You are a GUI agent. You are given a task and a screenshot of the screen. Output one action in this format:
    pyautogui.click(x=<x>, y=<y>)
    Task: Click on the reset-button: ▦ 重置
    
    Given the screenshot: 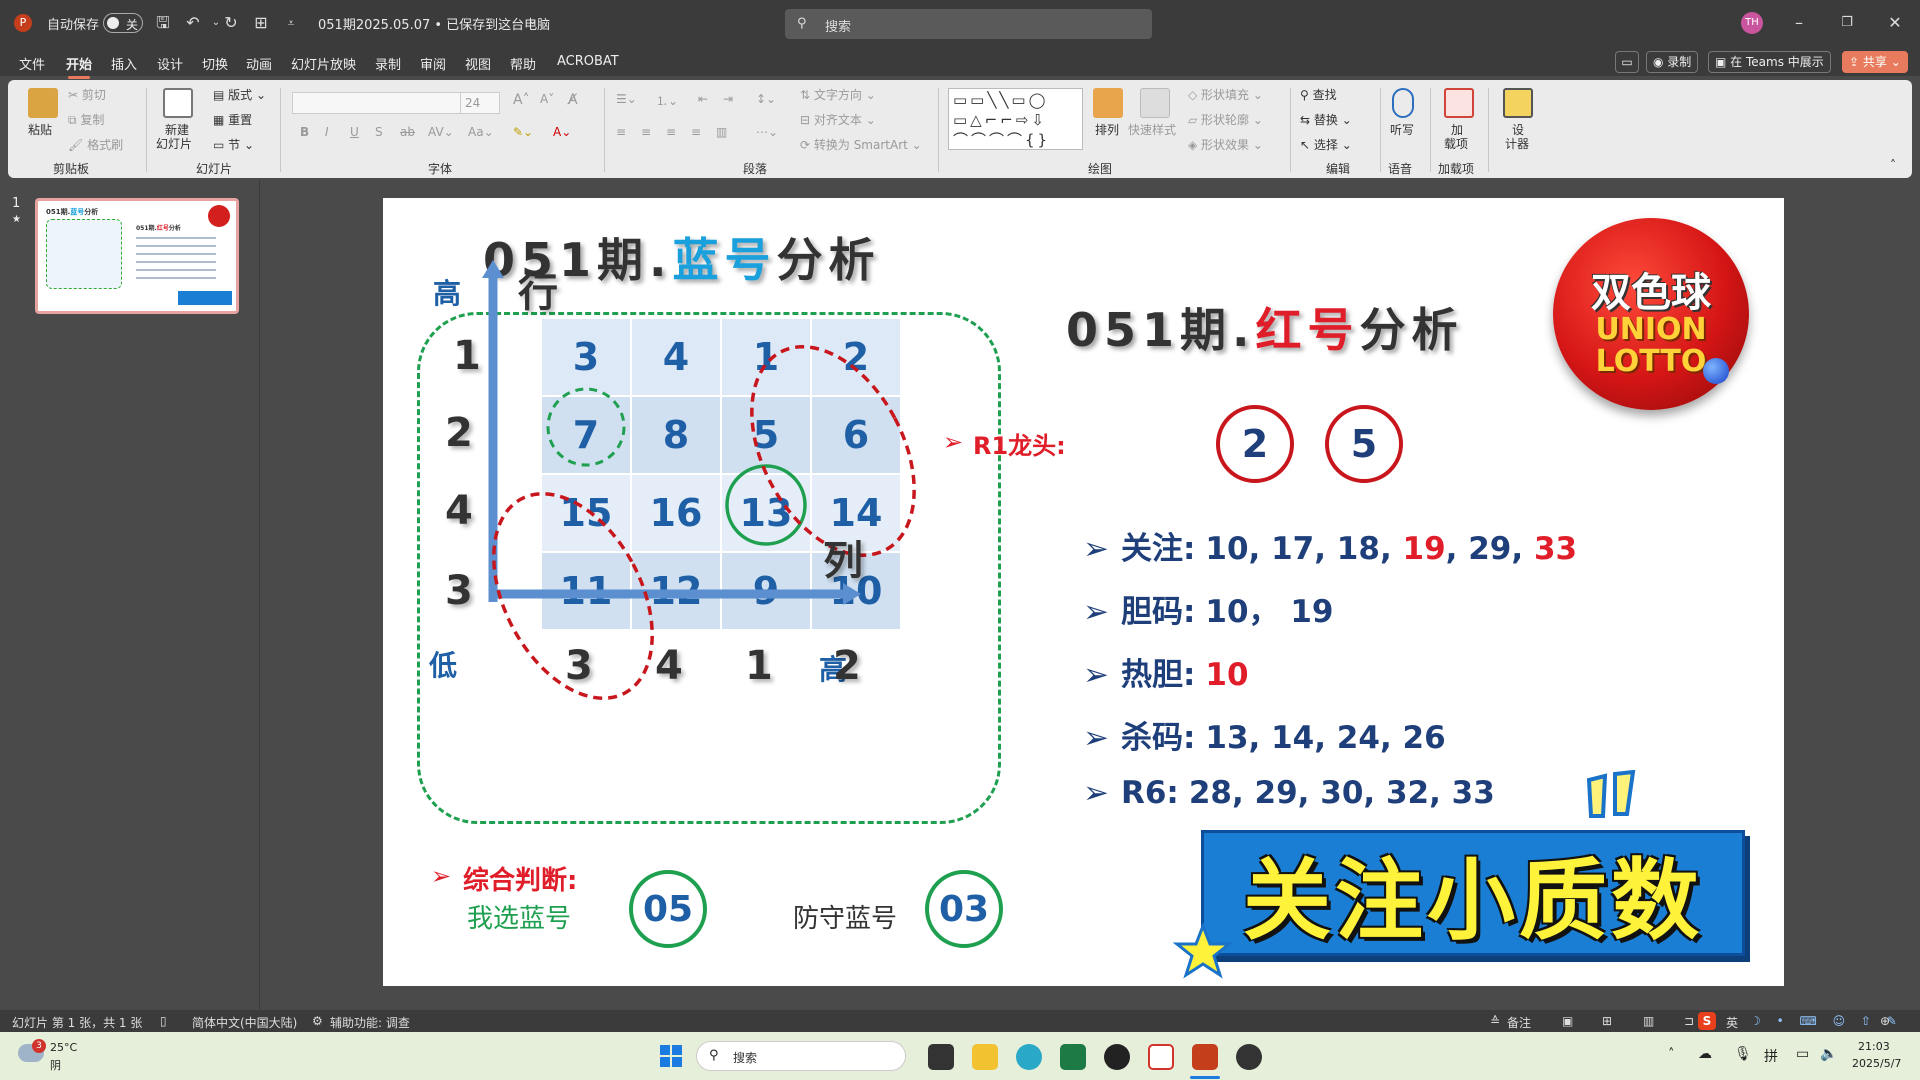 What is the action you would take?
    pyautogui.click(x=232, y=119)
    